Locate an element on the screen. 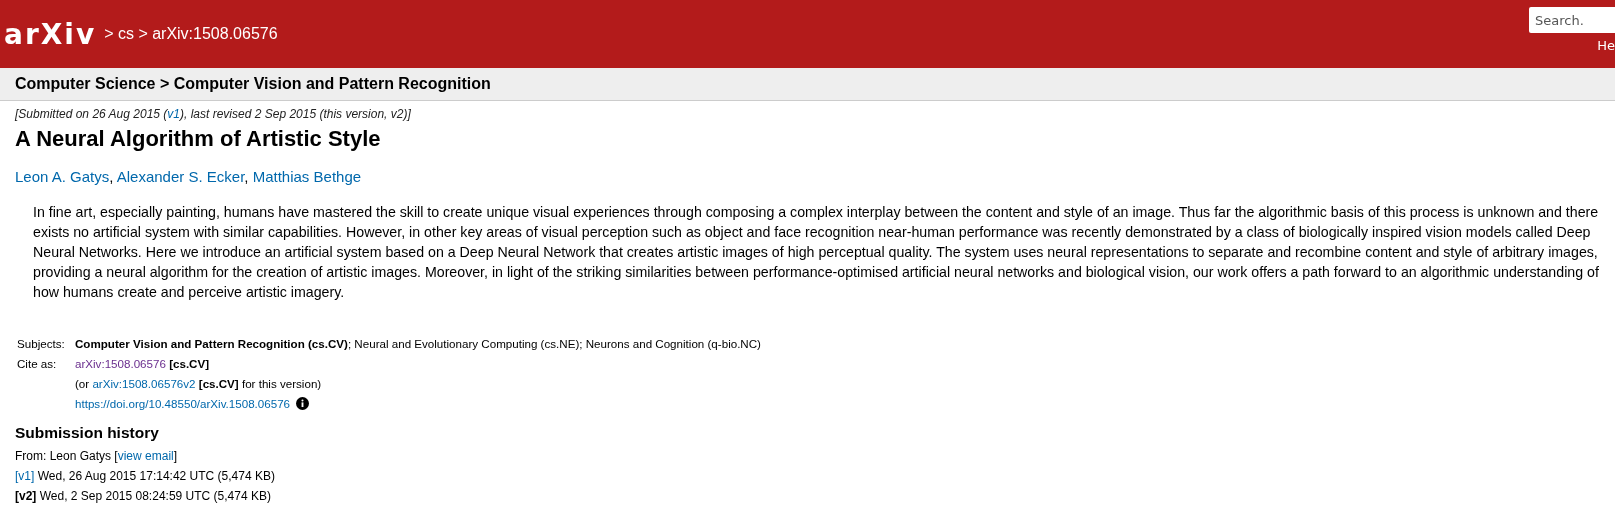  metadata-value: arXiv:1508.06576 [cs.CV] is located at coordinates (143, 364).